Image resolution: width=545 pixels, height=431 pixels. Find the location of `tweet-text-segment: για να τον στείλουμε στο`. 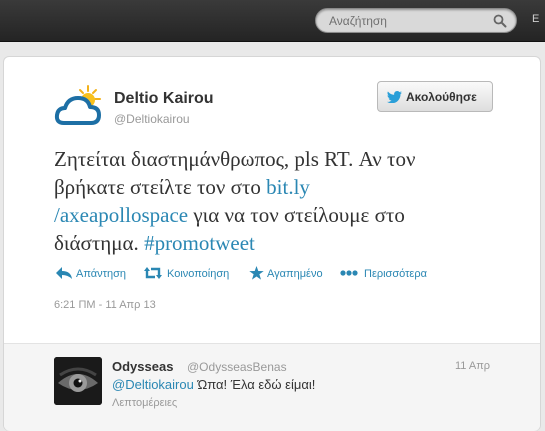

tweet-text-segment: για να τον στείλουμε στο is located at coordinates (296, 215).